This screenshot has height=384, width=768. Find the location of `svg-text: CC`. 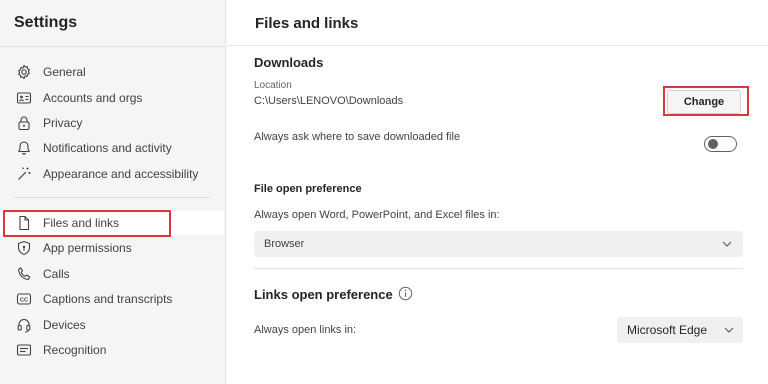

svg-text: CC is located at coordinates (24, 300).